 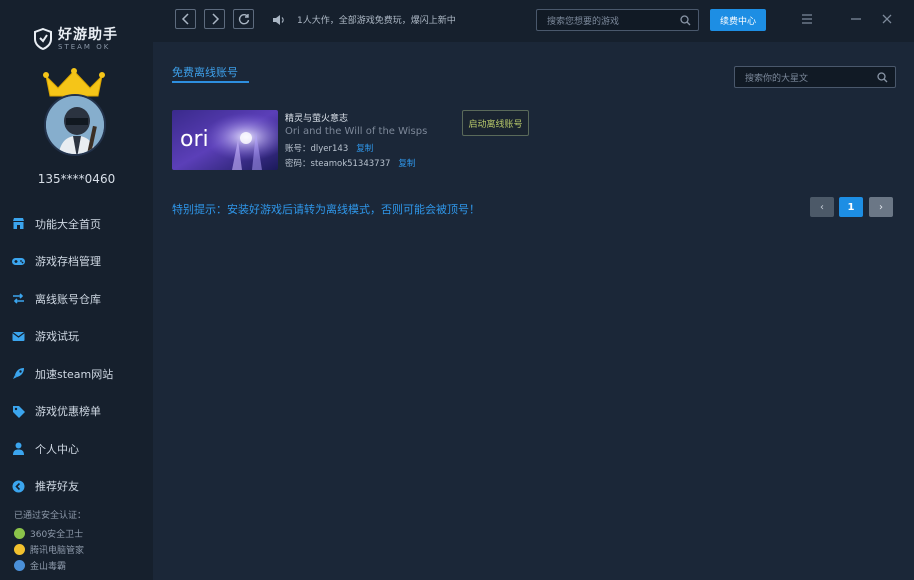 What do you see at coordinates (76, 179) in the screenshot?
I see `user-phone: 135****0460` at bounding box center [76, 179].